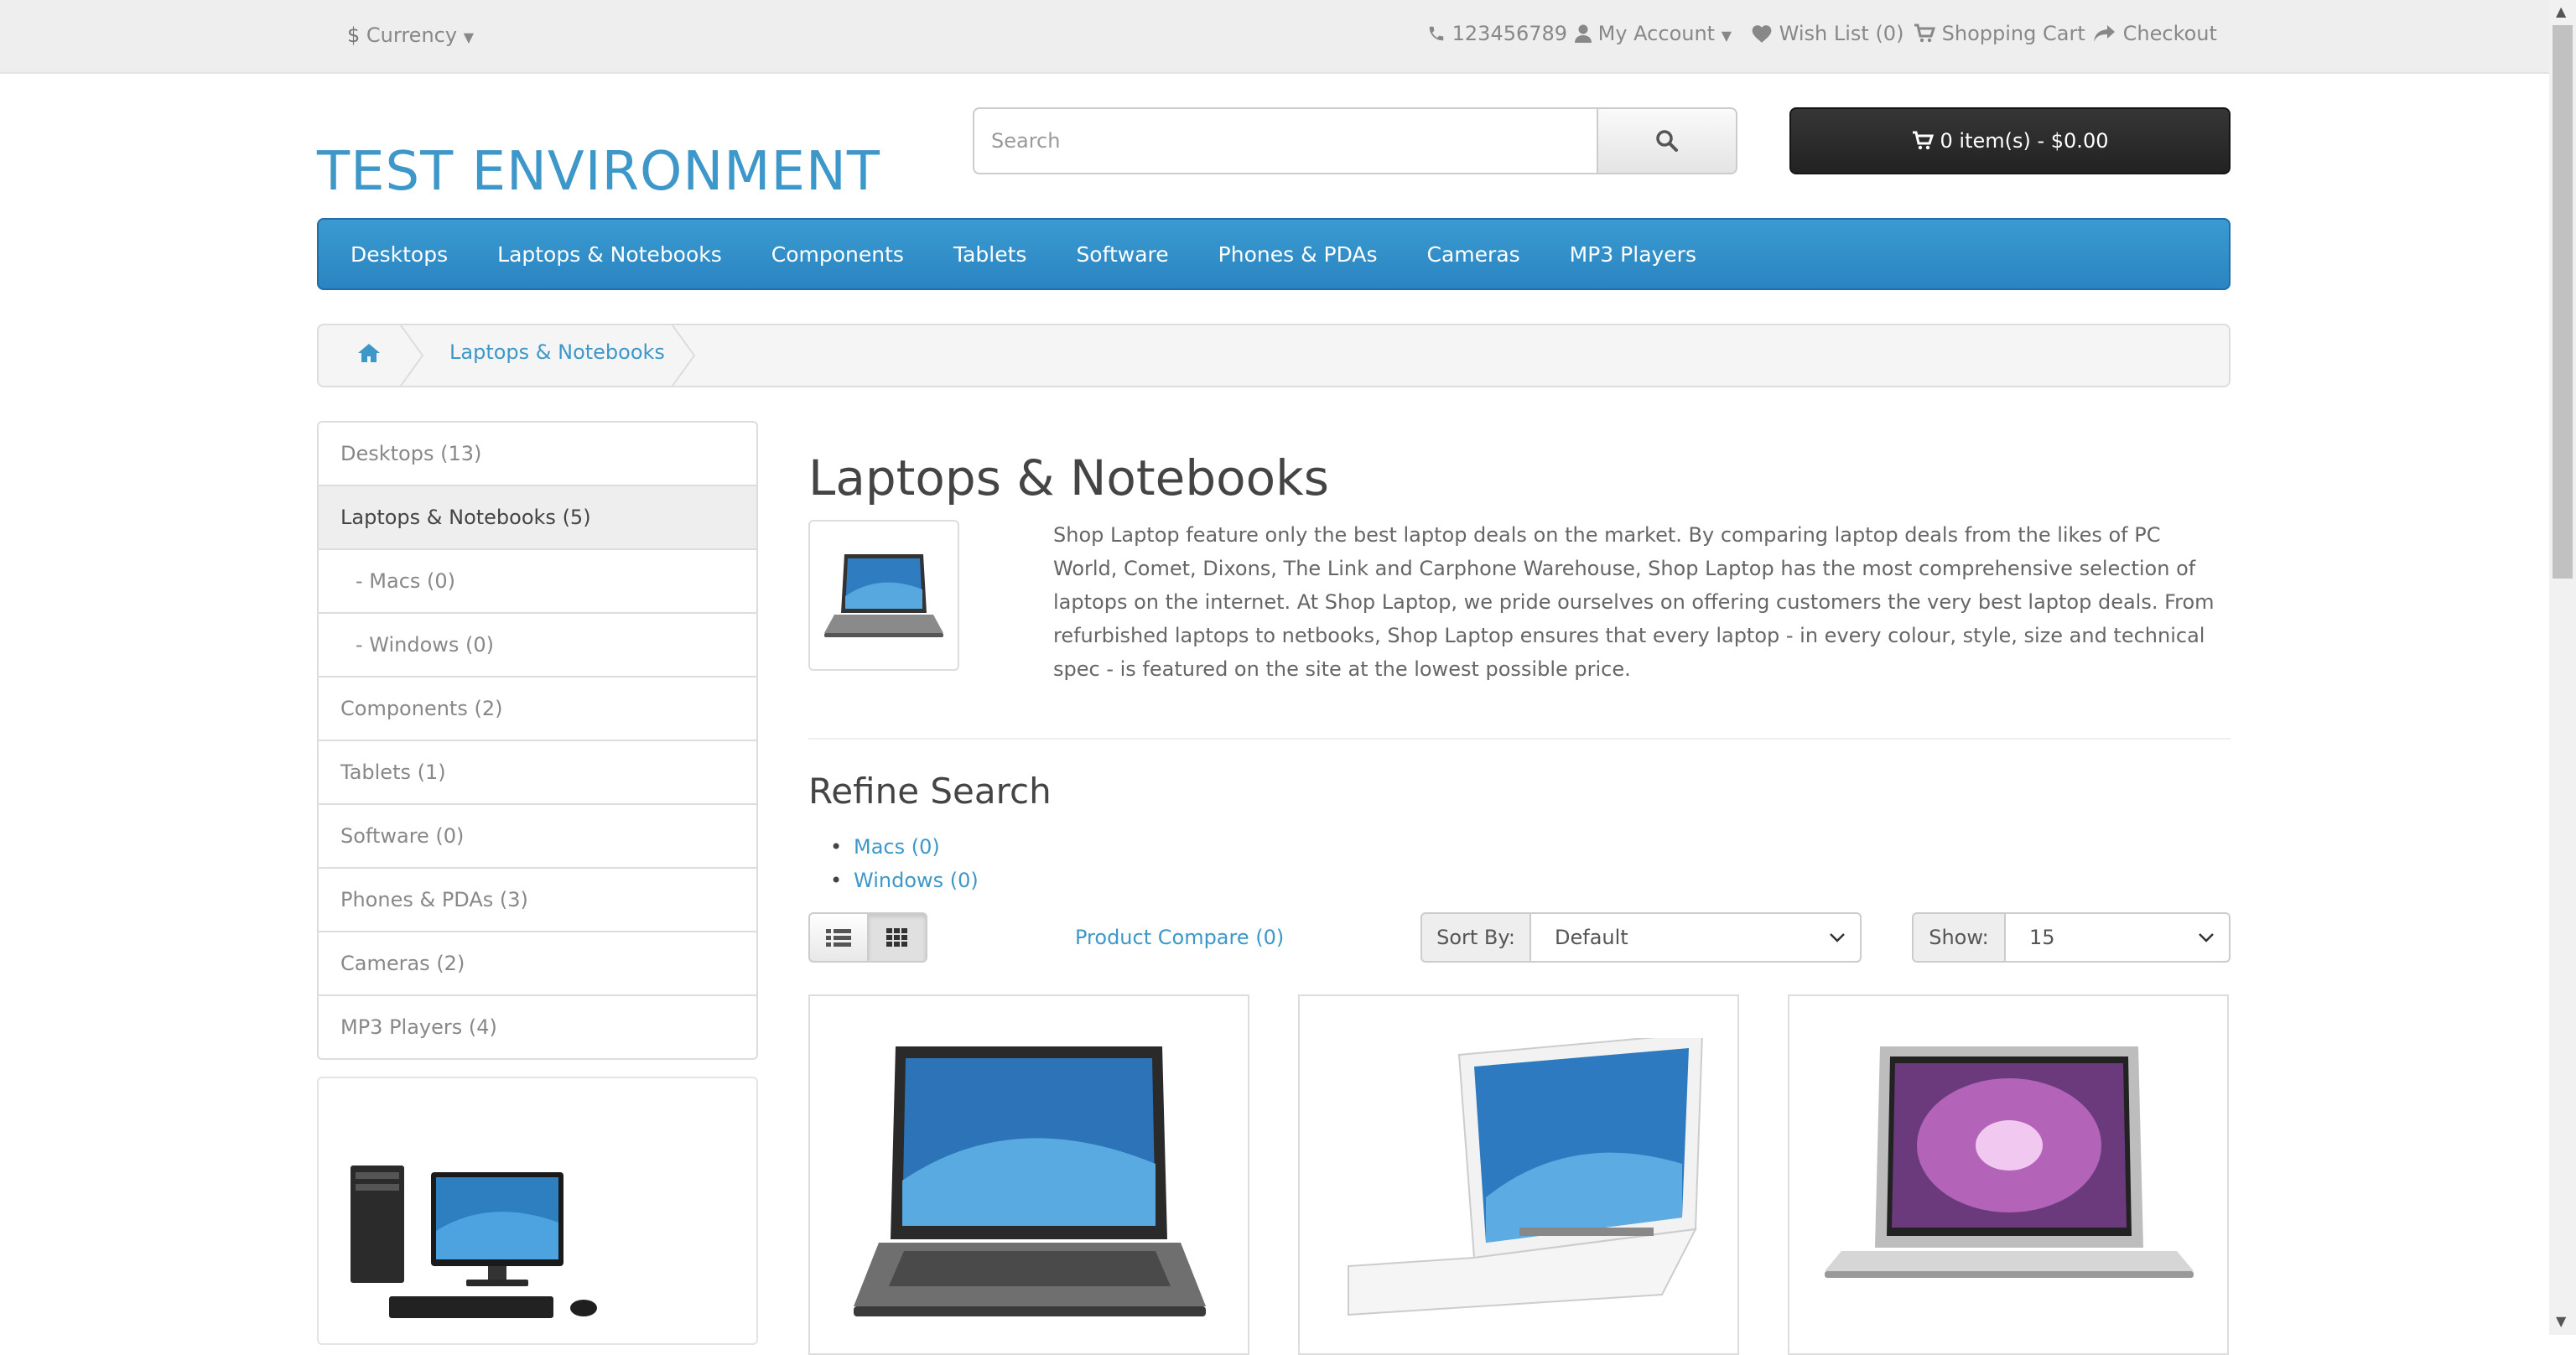 Image resolution: width=2576 pixels, height=1355 pixels. Describe the element at coordinates (537, 773) in the screenshot. I see `category-item-tablets: Tablets (1)` at that location.